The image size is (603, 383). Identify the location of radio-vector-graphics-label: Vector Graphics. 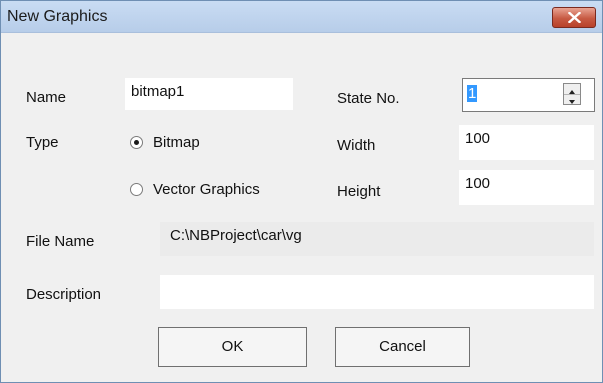
(206, 189).